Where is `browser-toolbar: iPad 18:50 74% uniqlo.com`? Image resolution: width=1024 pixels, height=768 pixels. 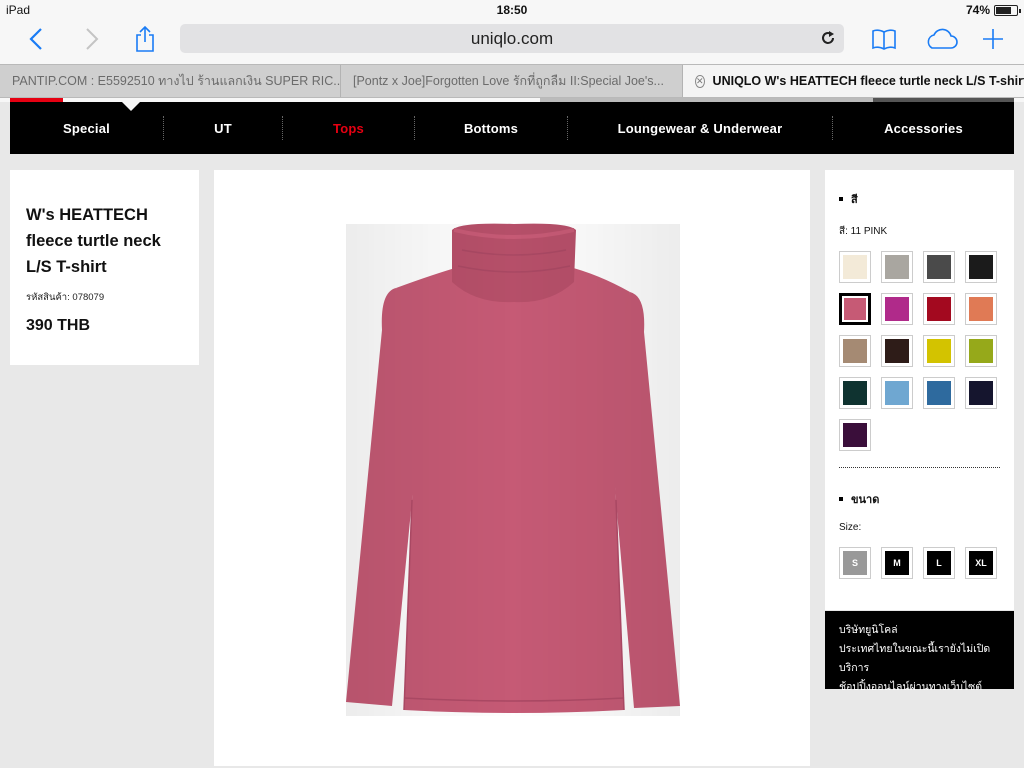
browser-toolbar: iPad 18:50 74% uniqlo.com is located at coordinates (512, 32).